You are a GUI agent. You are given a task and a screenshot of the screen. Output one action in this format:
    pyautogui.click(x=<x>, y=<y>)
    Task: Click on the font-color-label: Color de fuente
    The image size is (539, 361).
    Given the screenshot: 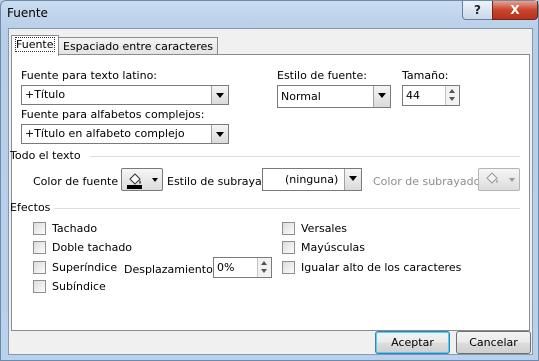 What is the action you would take?
    pyautogui.click(x=76, y=181)
    